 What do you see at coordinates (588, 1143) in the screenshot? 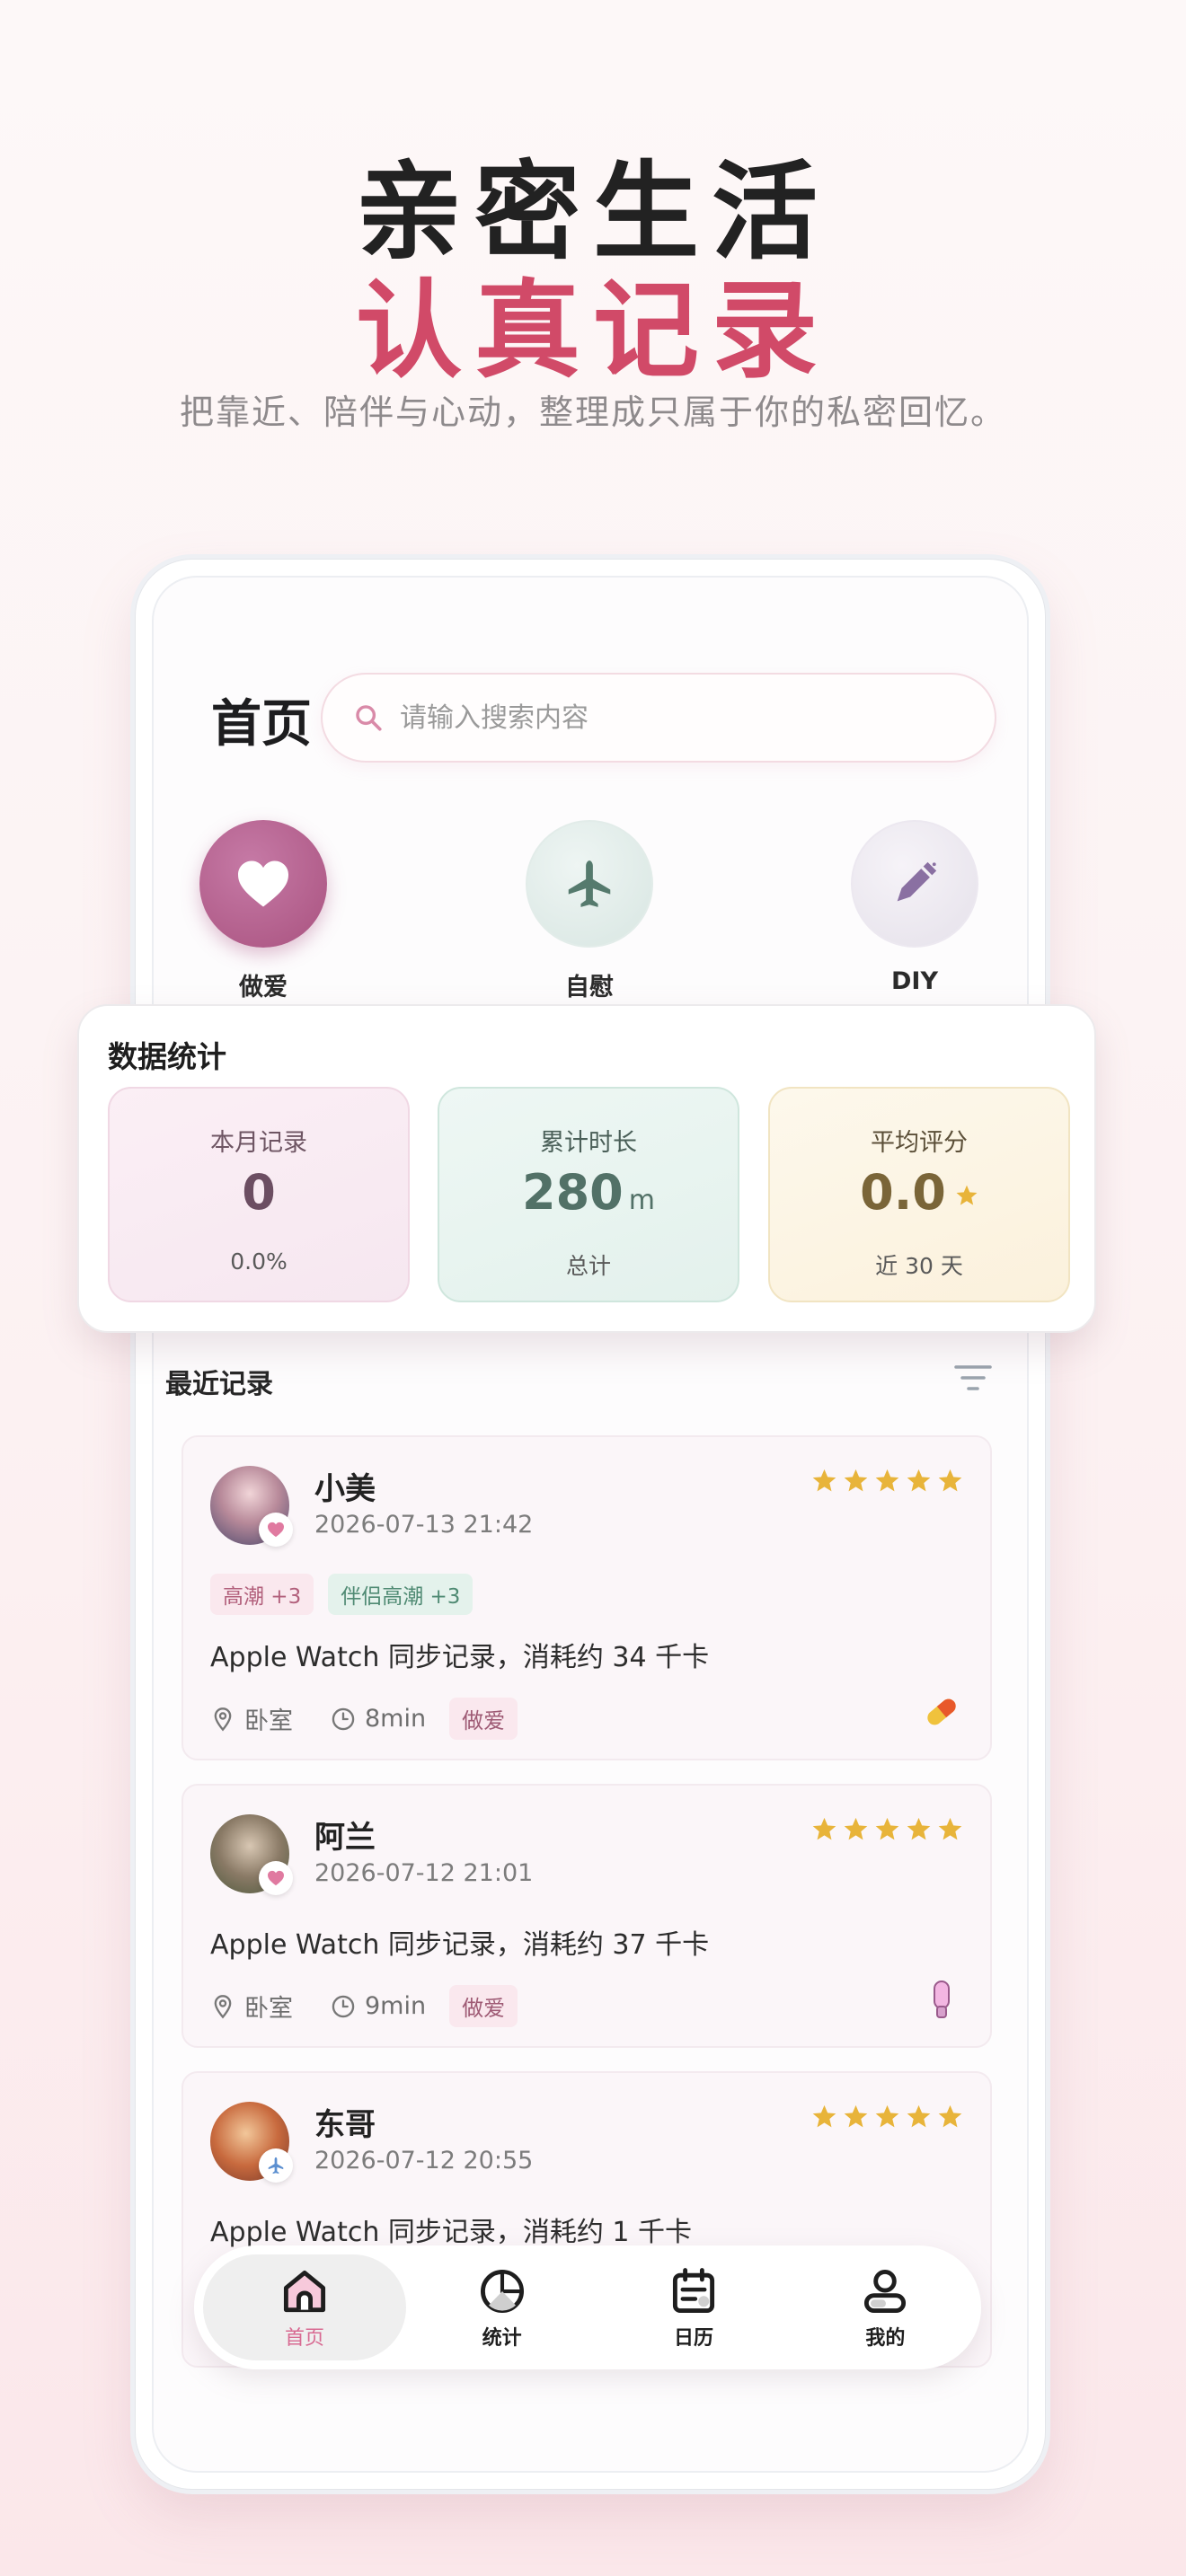
I see `stat-label: 累计时长` at bounding box center [588, 1143].